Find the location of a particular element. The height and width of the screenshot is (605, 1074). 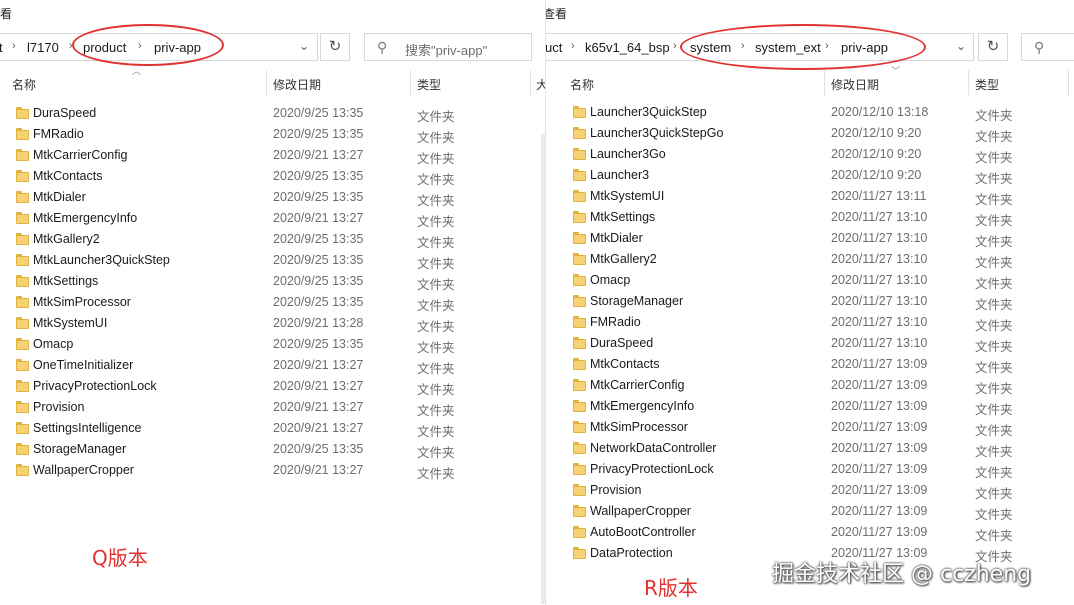

list-item: MtkSimProcessor 2020/9/25 13:35 文件夹 is located at coordinates (246, 302).